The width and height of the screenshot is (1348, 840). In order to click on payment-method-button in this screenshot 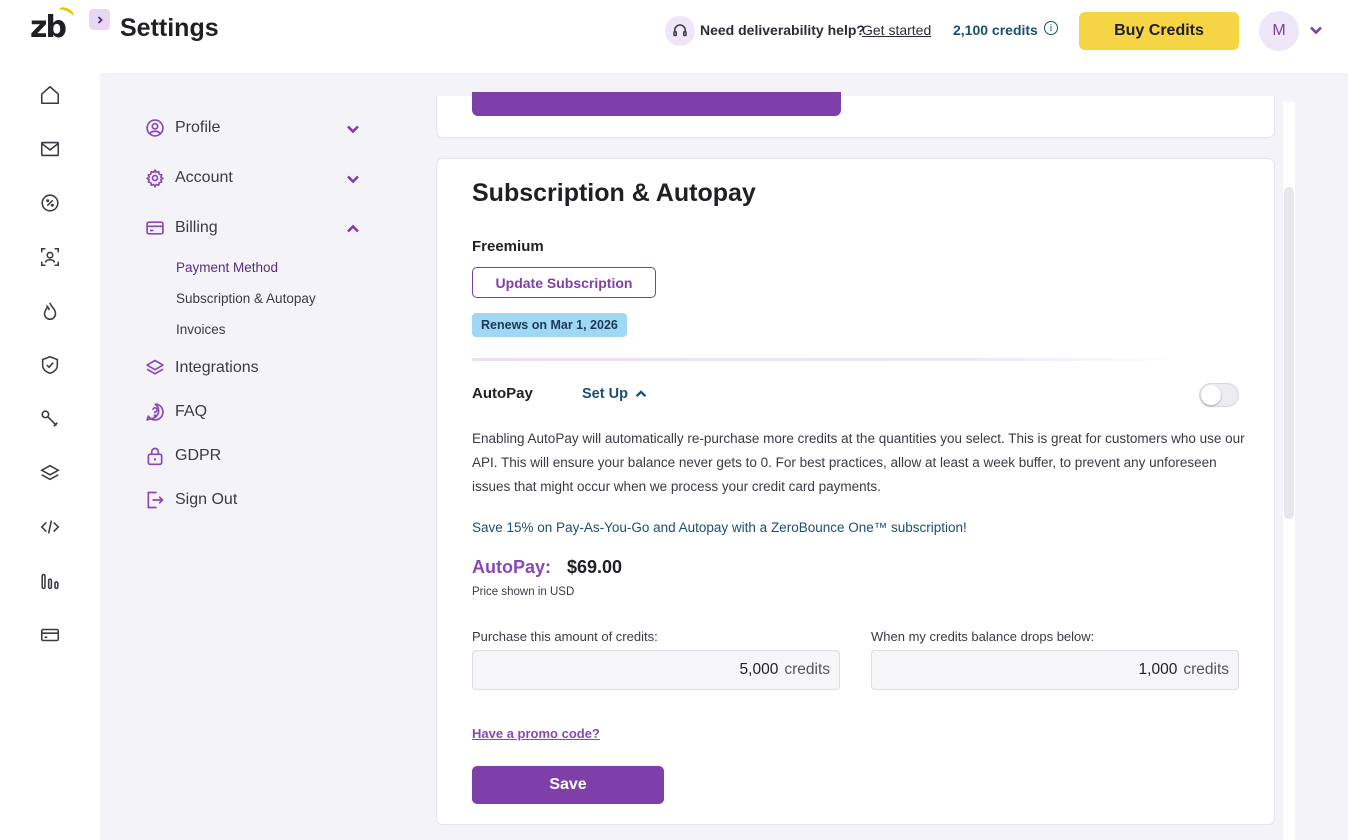, I will do `click(656, 104)`.